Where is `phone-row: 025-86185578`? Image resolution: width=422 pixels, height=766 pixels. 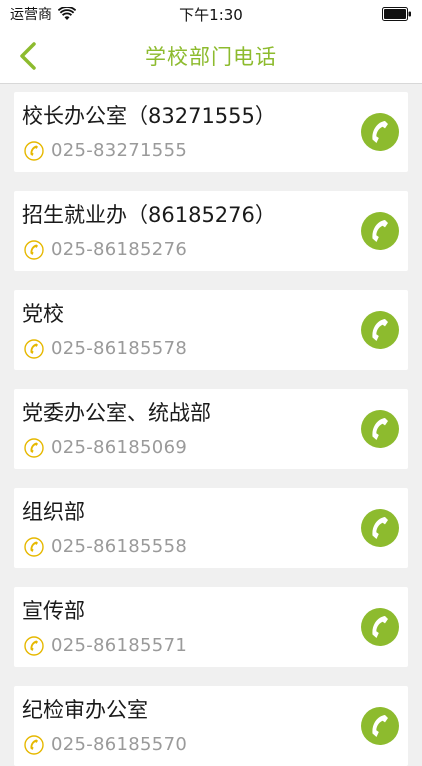
phone-row: 025-86185578 is located at coordinates (105, 348).